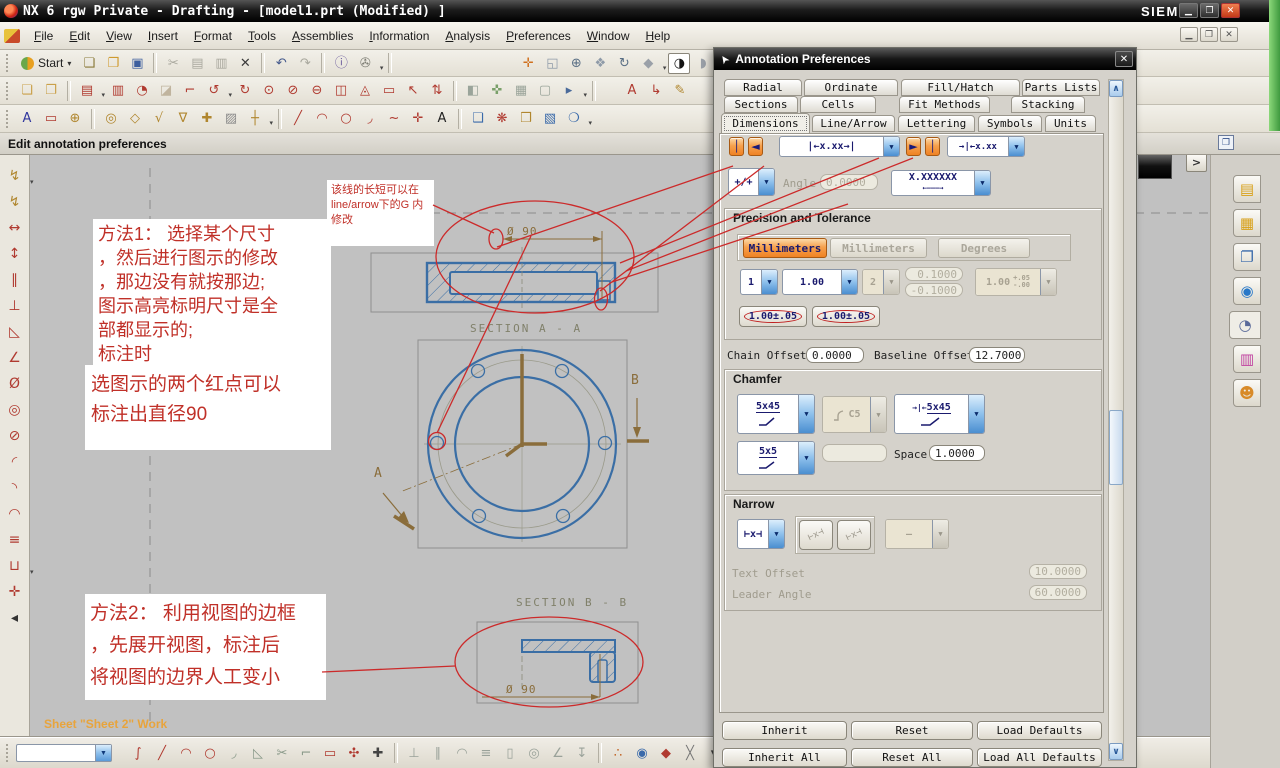  What do you see at coordinates (656, 90) in the screenshot?
I see `leader-icon: ↳` at bounding box center [656, 90].